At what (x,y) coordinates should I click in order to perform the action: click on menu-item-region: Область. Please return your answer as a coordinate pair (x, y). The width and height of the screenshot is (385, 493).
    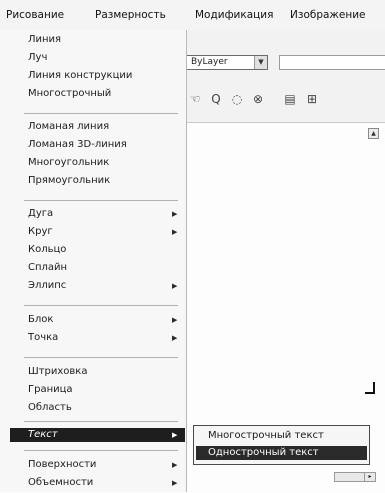
    Looking at the image, I should click on (50, 407).